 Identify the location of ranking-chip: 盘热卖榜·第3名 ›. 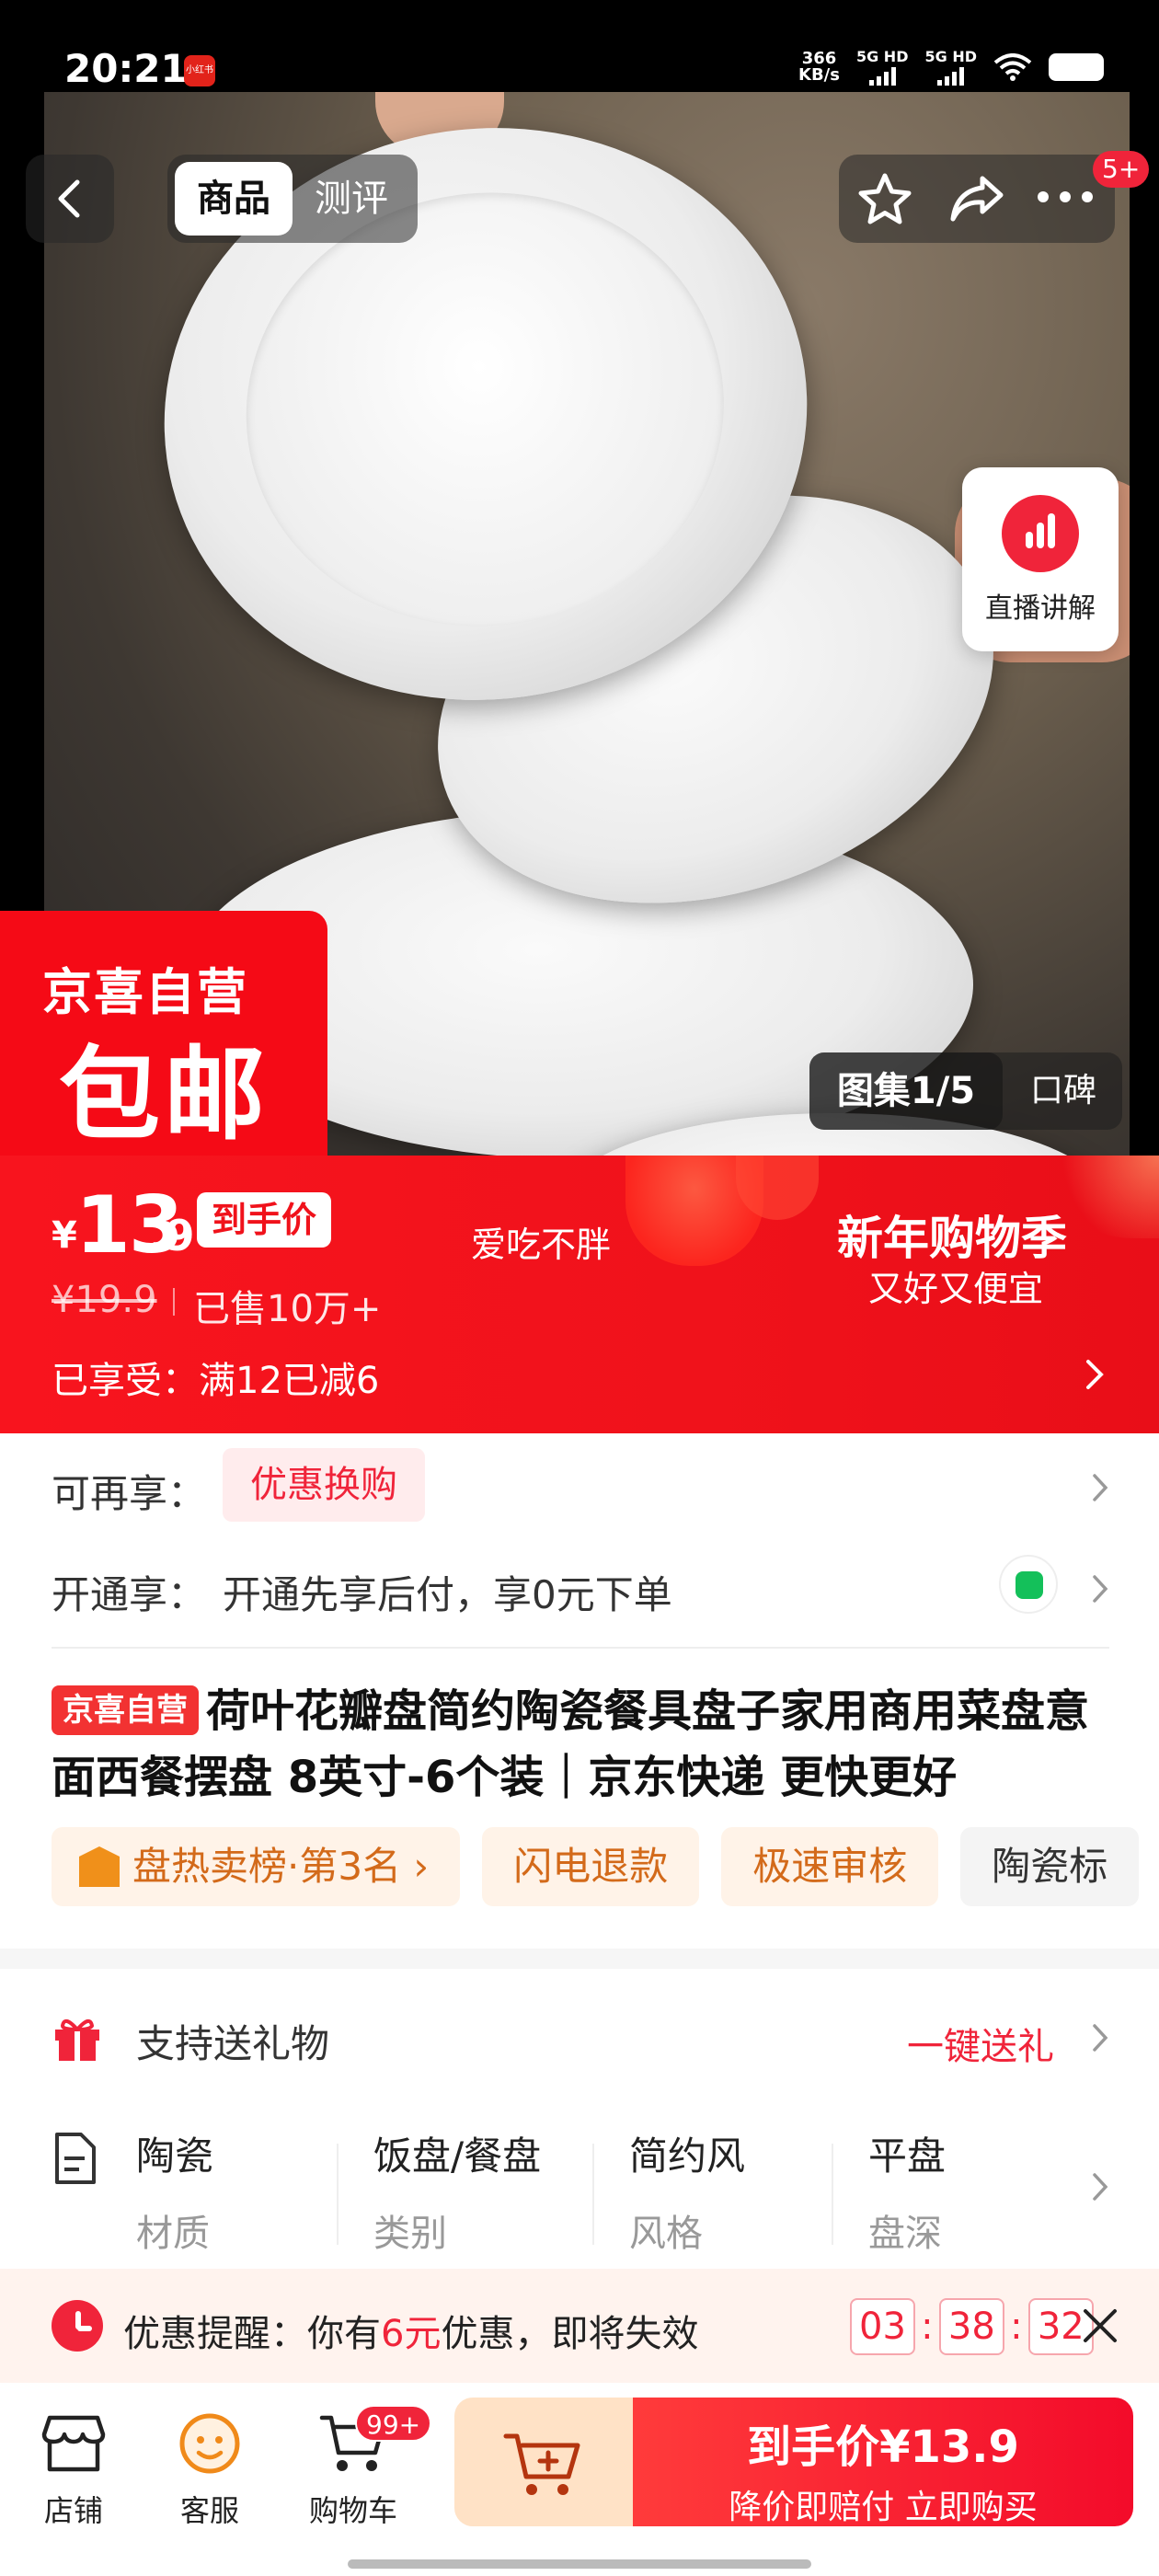
(256, 1866).